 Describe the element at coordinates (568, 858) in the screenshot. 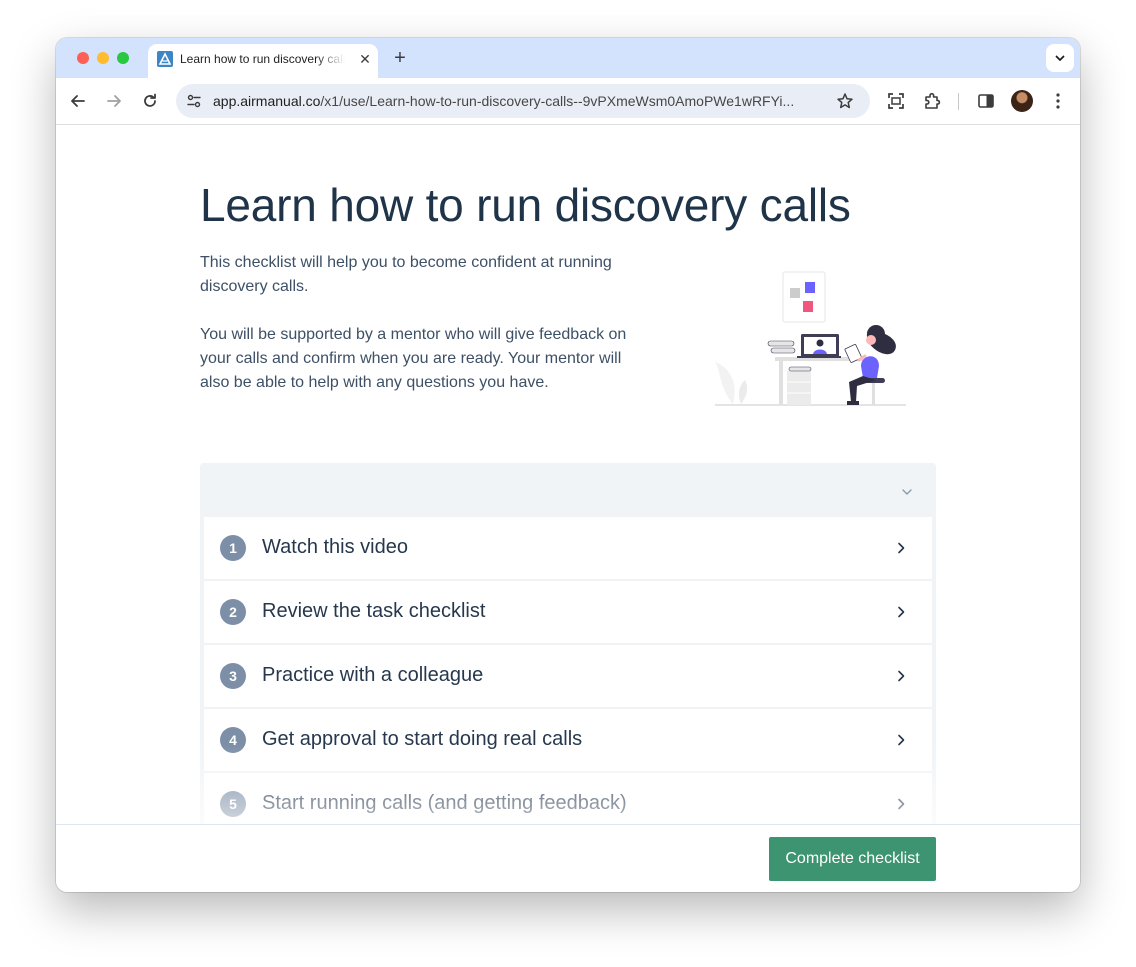

I see `page-footer: Complete checklist` at that location.